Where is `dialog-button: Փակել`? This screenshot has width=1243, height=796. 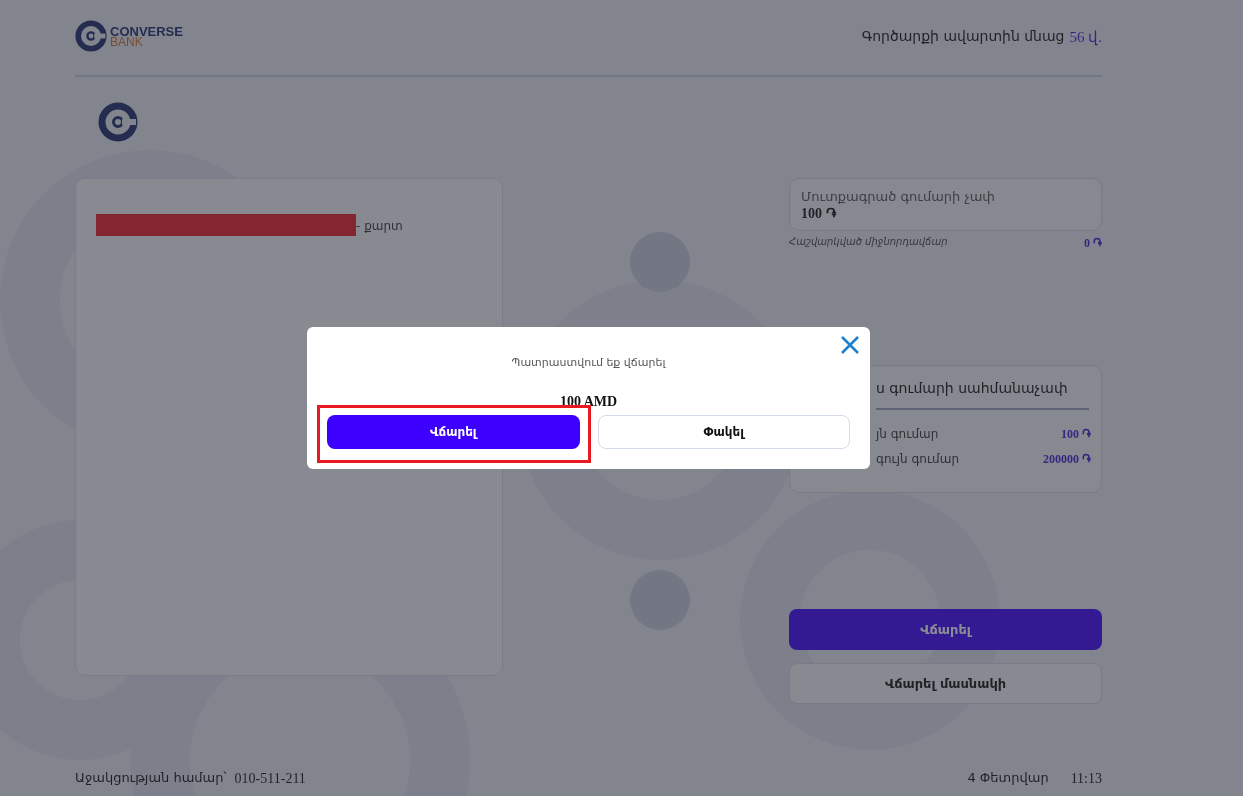
dialog-button: Փակել is located at coordinates (723, 431).